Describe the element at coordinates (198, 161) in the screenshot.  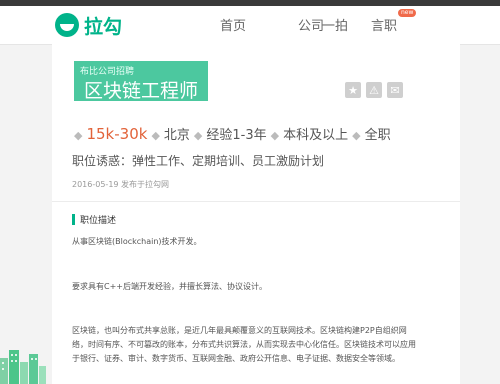
I see `job-temptation: 职位诱惑：弹性工作、定期培训、员工激励计划` at that location.